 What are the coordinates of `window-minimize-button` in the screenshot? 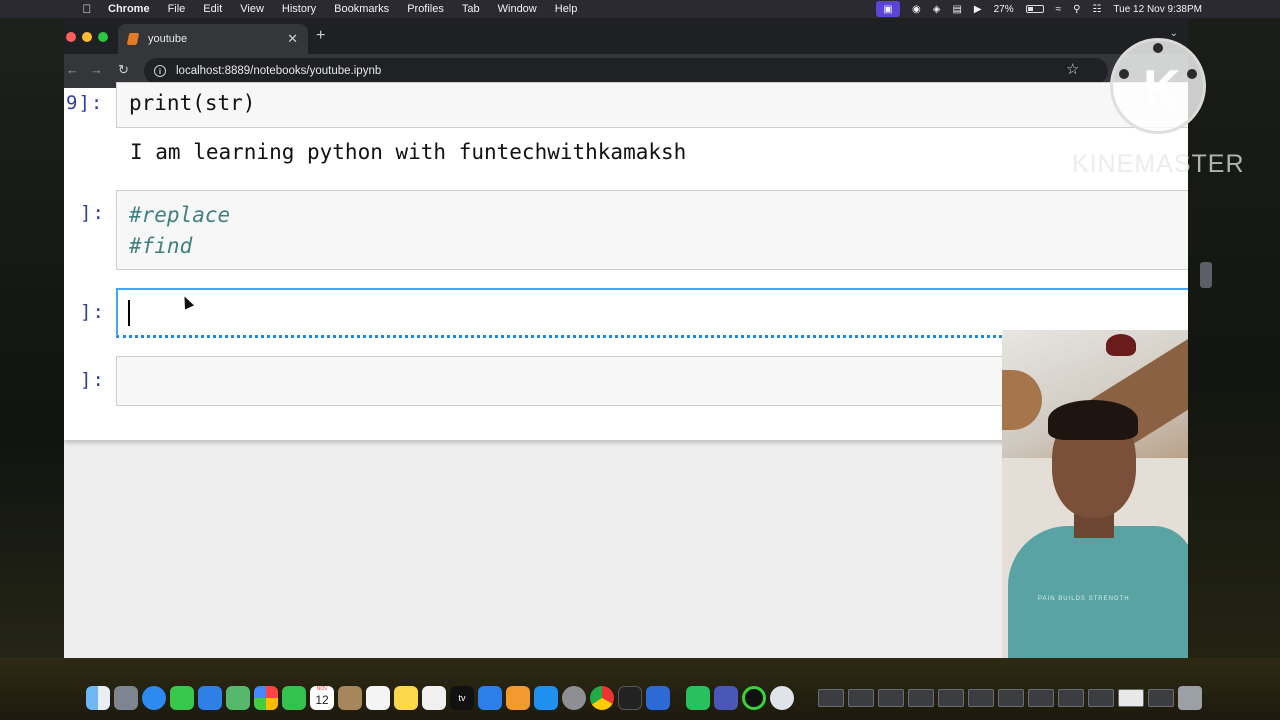 It's located at (87, 37).